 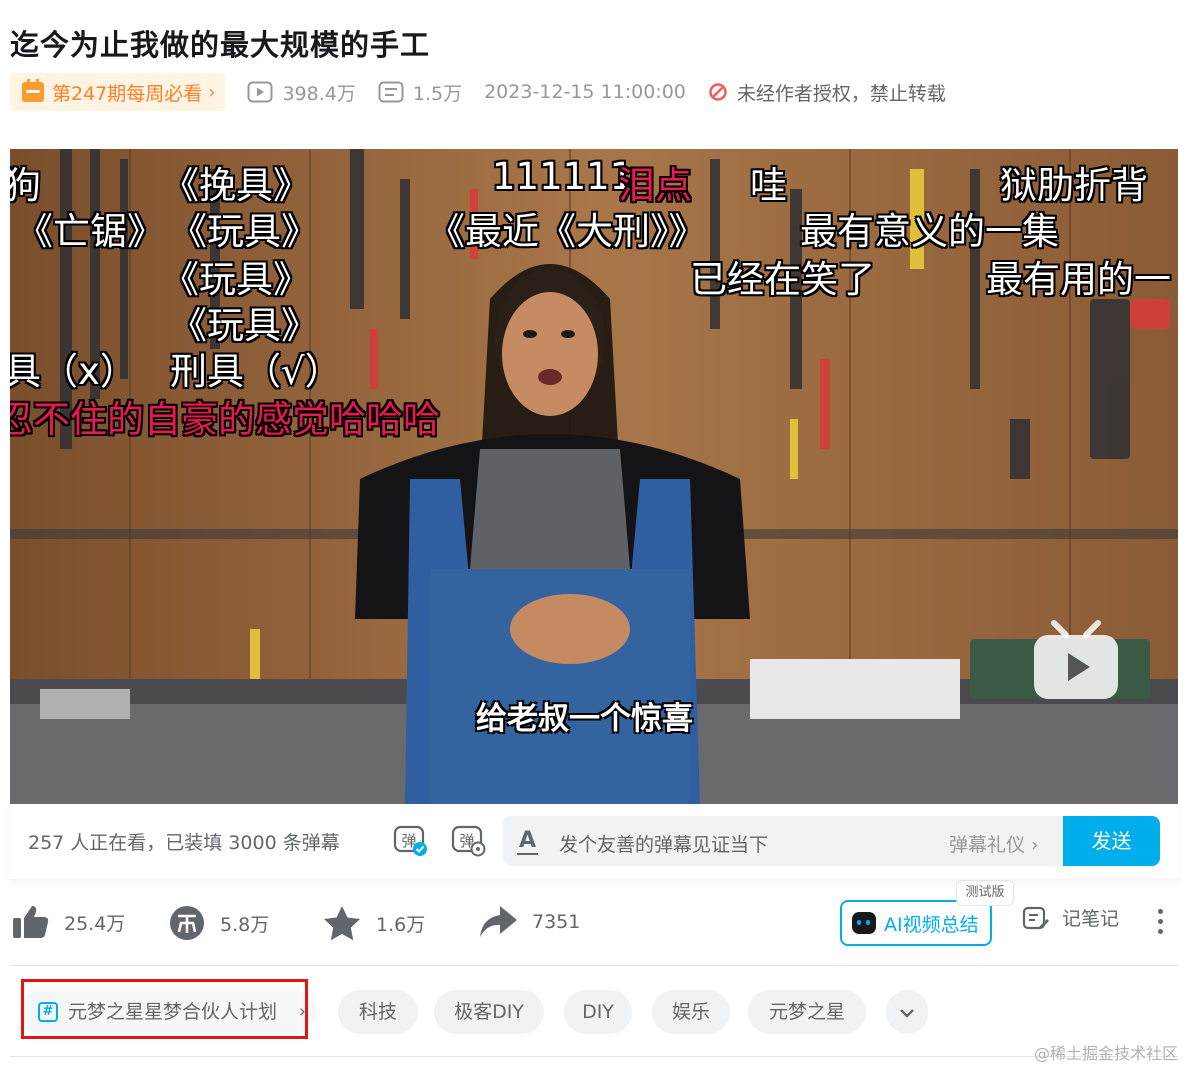 I want to click on share-count: 7351, so click(x=556, y=922).